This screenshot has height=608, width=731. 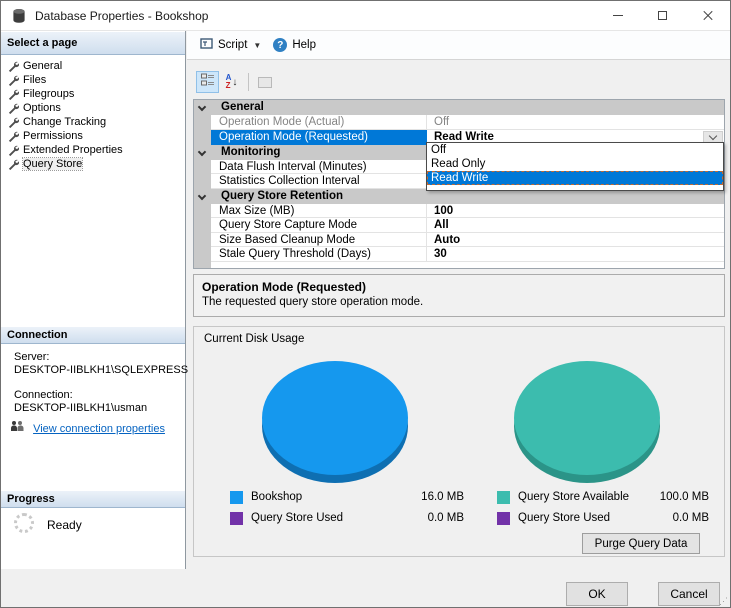 I want to click on database-icon, so click(x=19, y=18).